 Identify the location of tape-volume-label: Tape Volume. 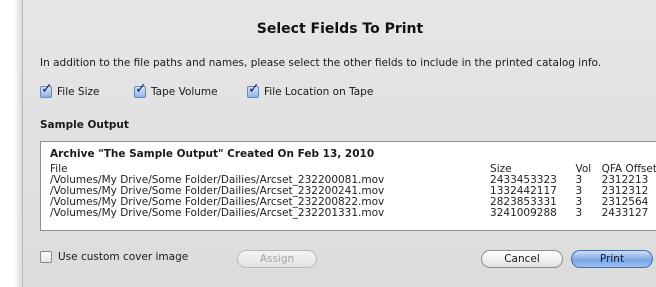
(184, 92).